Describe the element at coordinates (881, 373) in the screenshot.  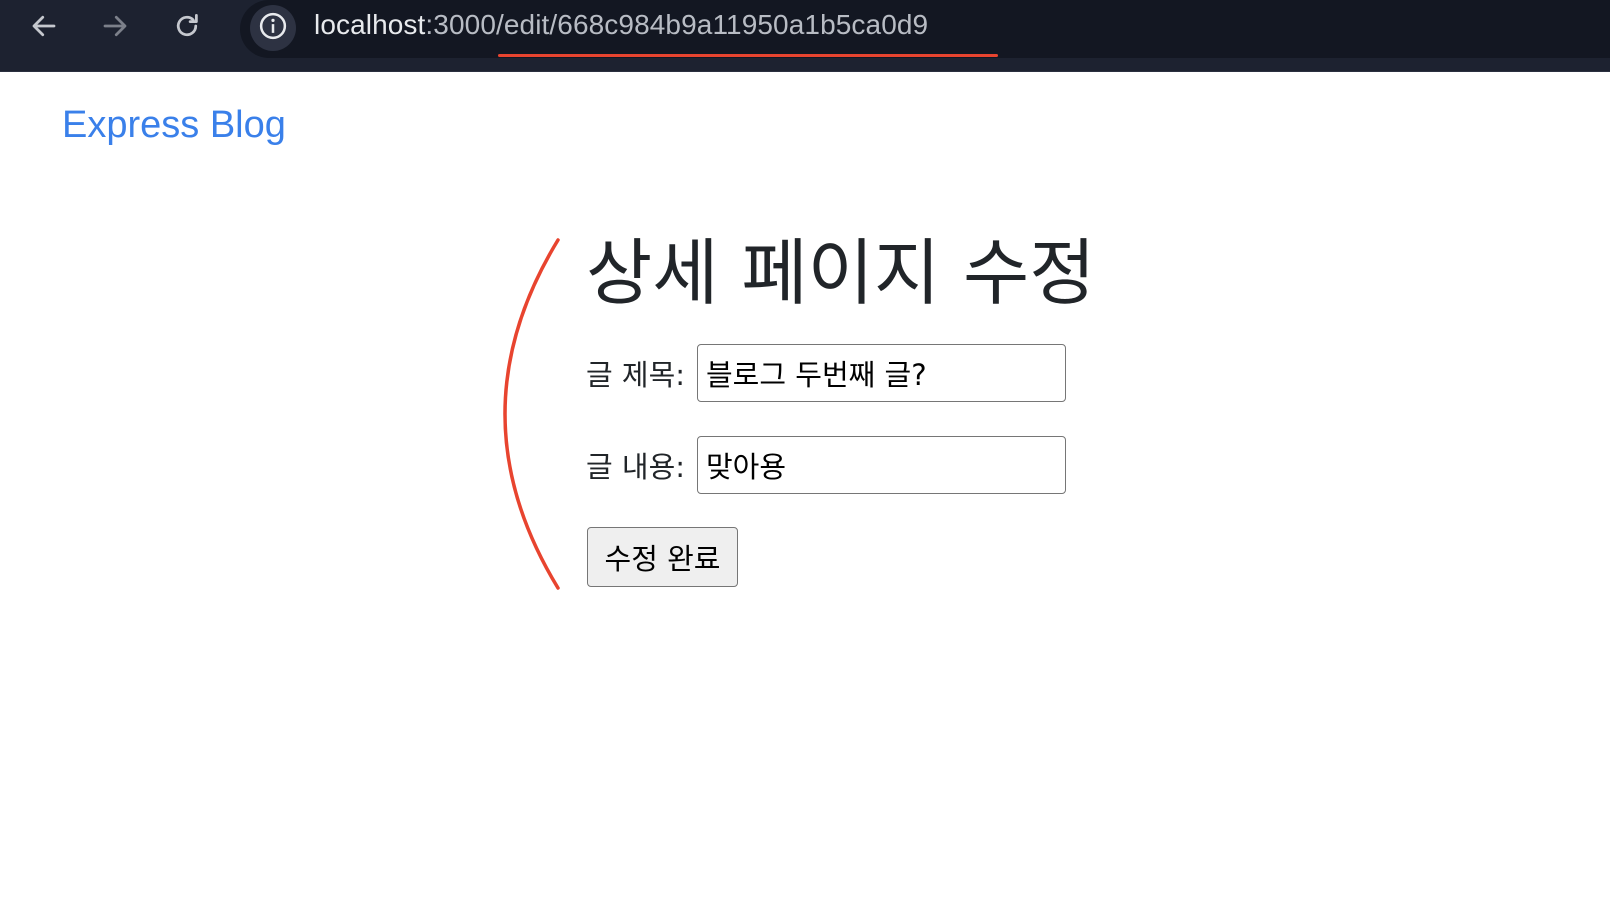
I see `title-input` at that location.